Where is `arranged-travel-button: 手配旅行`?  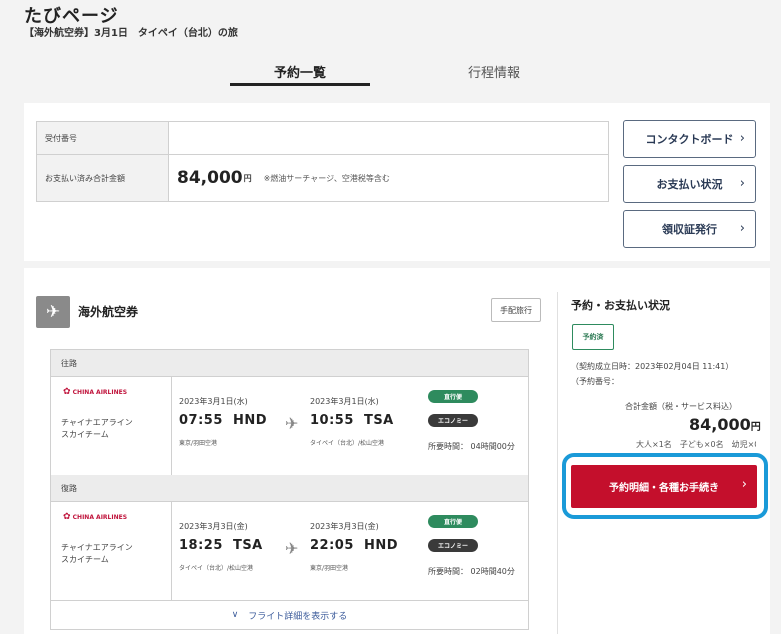
arranged-travel-button: 手配旅行 is located at coordinates (516, 310).